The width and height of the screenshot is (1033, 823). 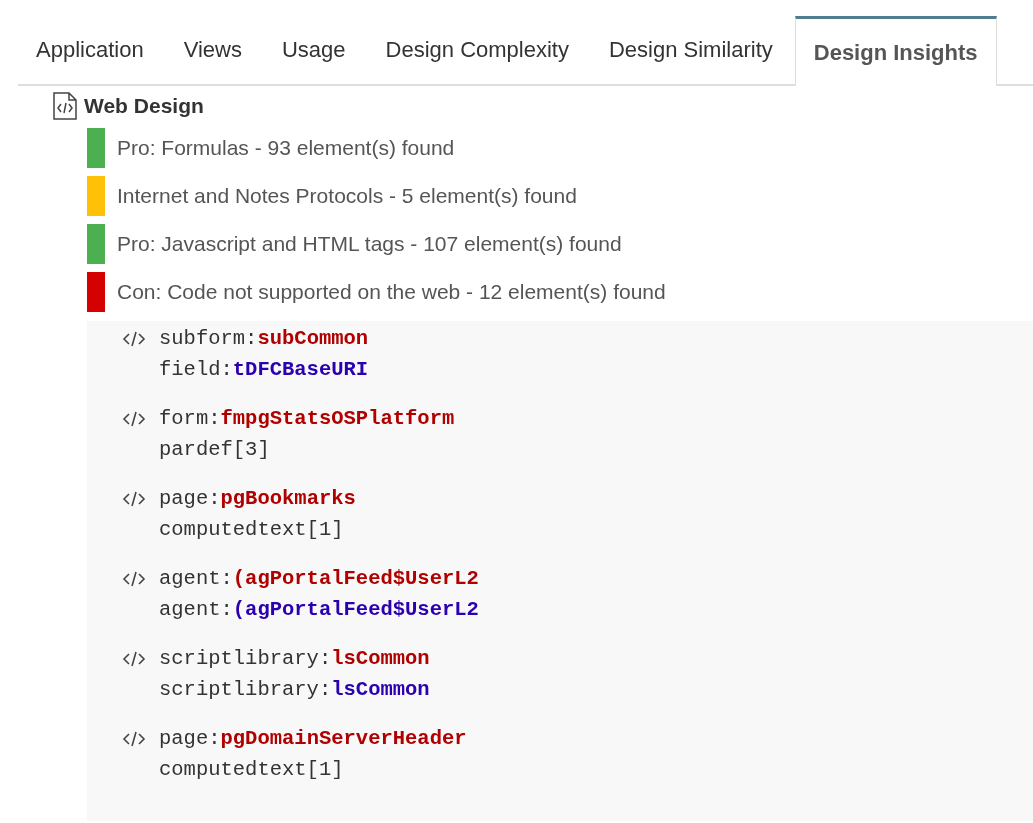 What do you see at coordinates (391, 292) in the screenshot?
I see `finding-text: Con: Code not supported on the web - 12 element(s) found` at bounding box center [391, 292].